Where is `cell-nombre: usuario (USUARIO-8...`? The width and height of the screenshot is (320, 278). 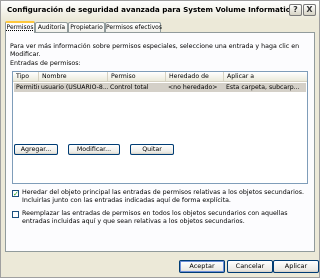 cell-nombre: usuario (USUARIO-8... is located at coordinates (74, 87).